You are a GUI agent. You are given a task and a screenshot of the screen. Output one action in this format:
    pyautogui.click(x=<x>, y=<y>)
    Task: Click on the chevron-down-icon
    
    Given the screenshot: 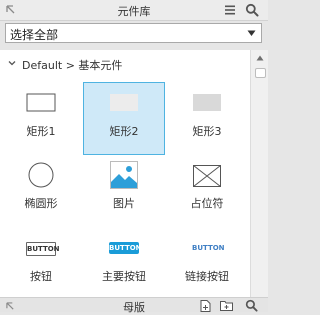 What is the action you would take?
    pyautogui.click(x=251, y=33)
    